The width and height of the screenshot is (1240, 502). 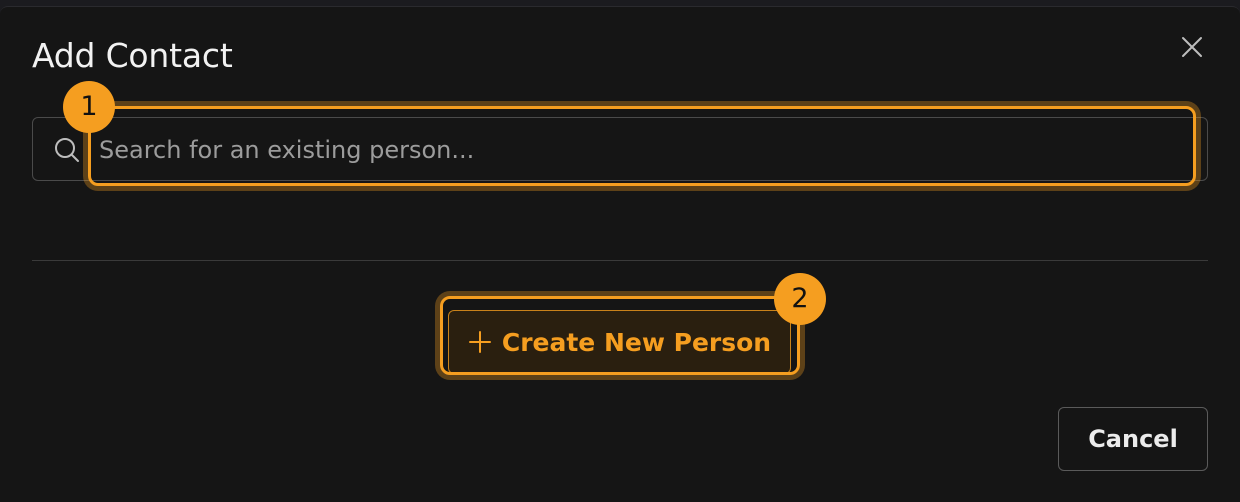 I want to click on divider, so click(x=620, y=260).